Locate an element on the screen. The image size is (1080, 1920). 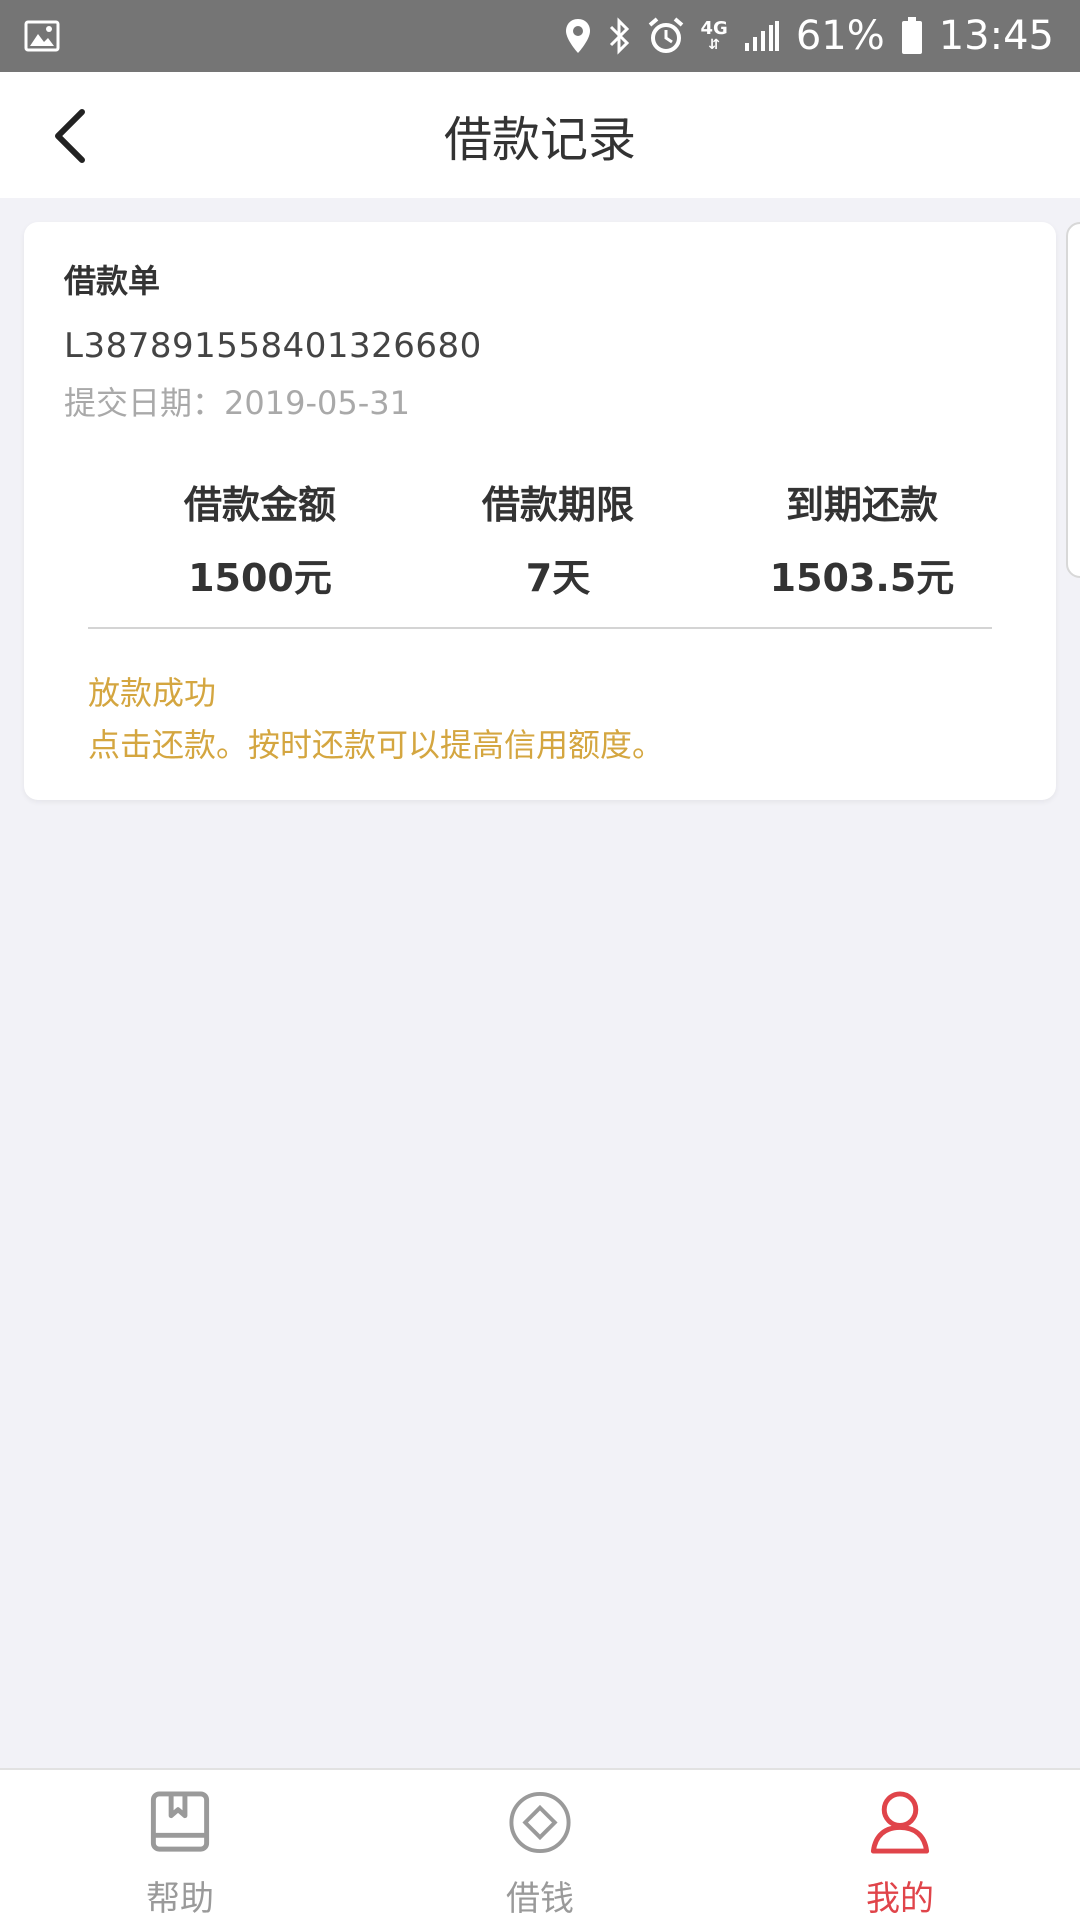
amount-value: 1500元 is located at coordinates (260, 578).